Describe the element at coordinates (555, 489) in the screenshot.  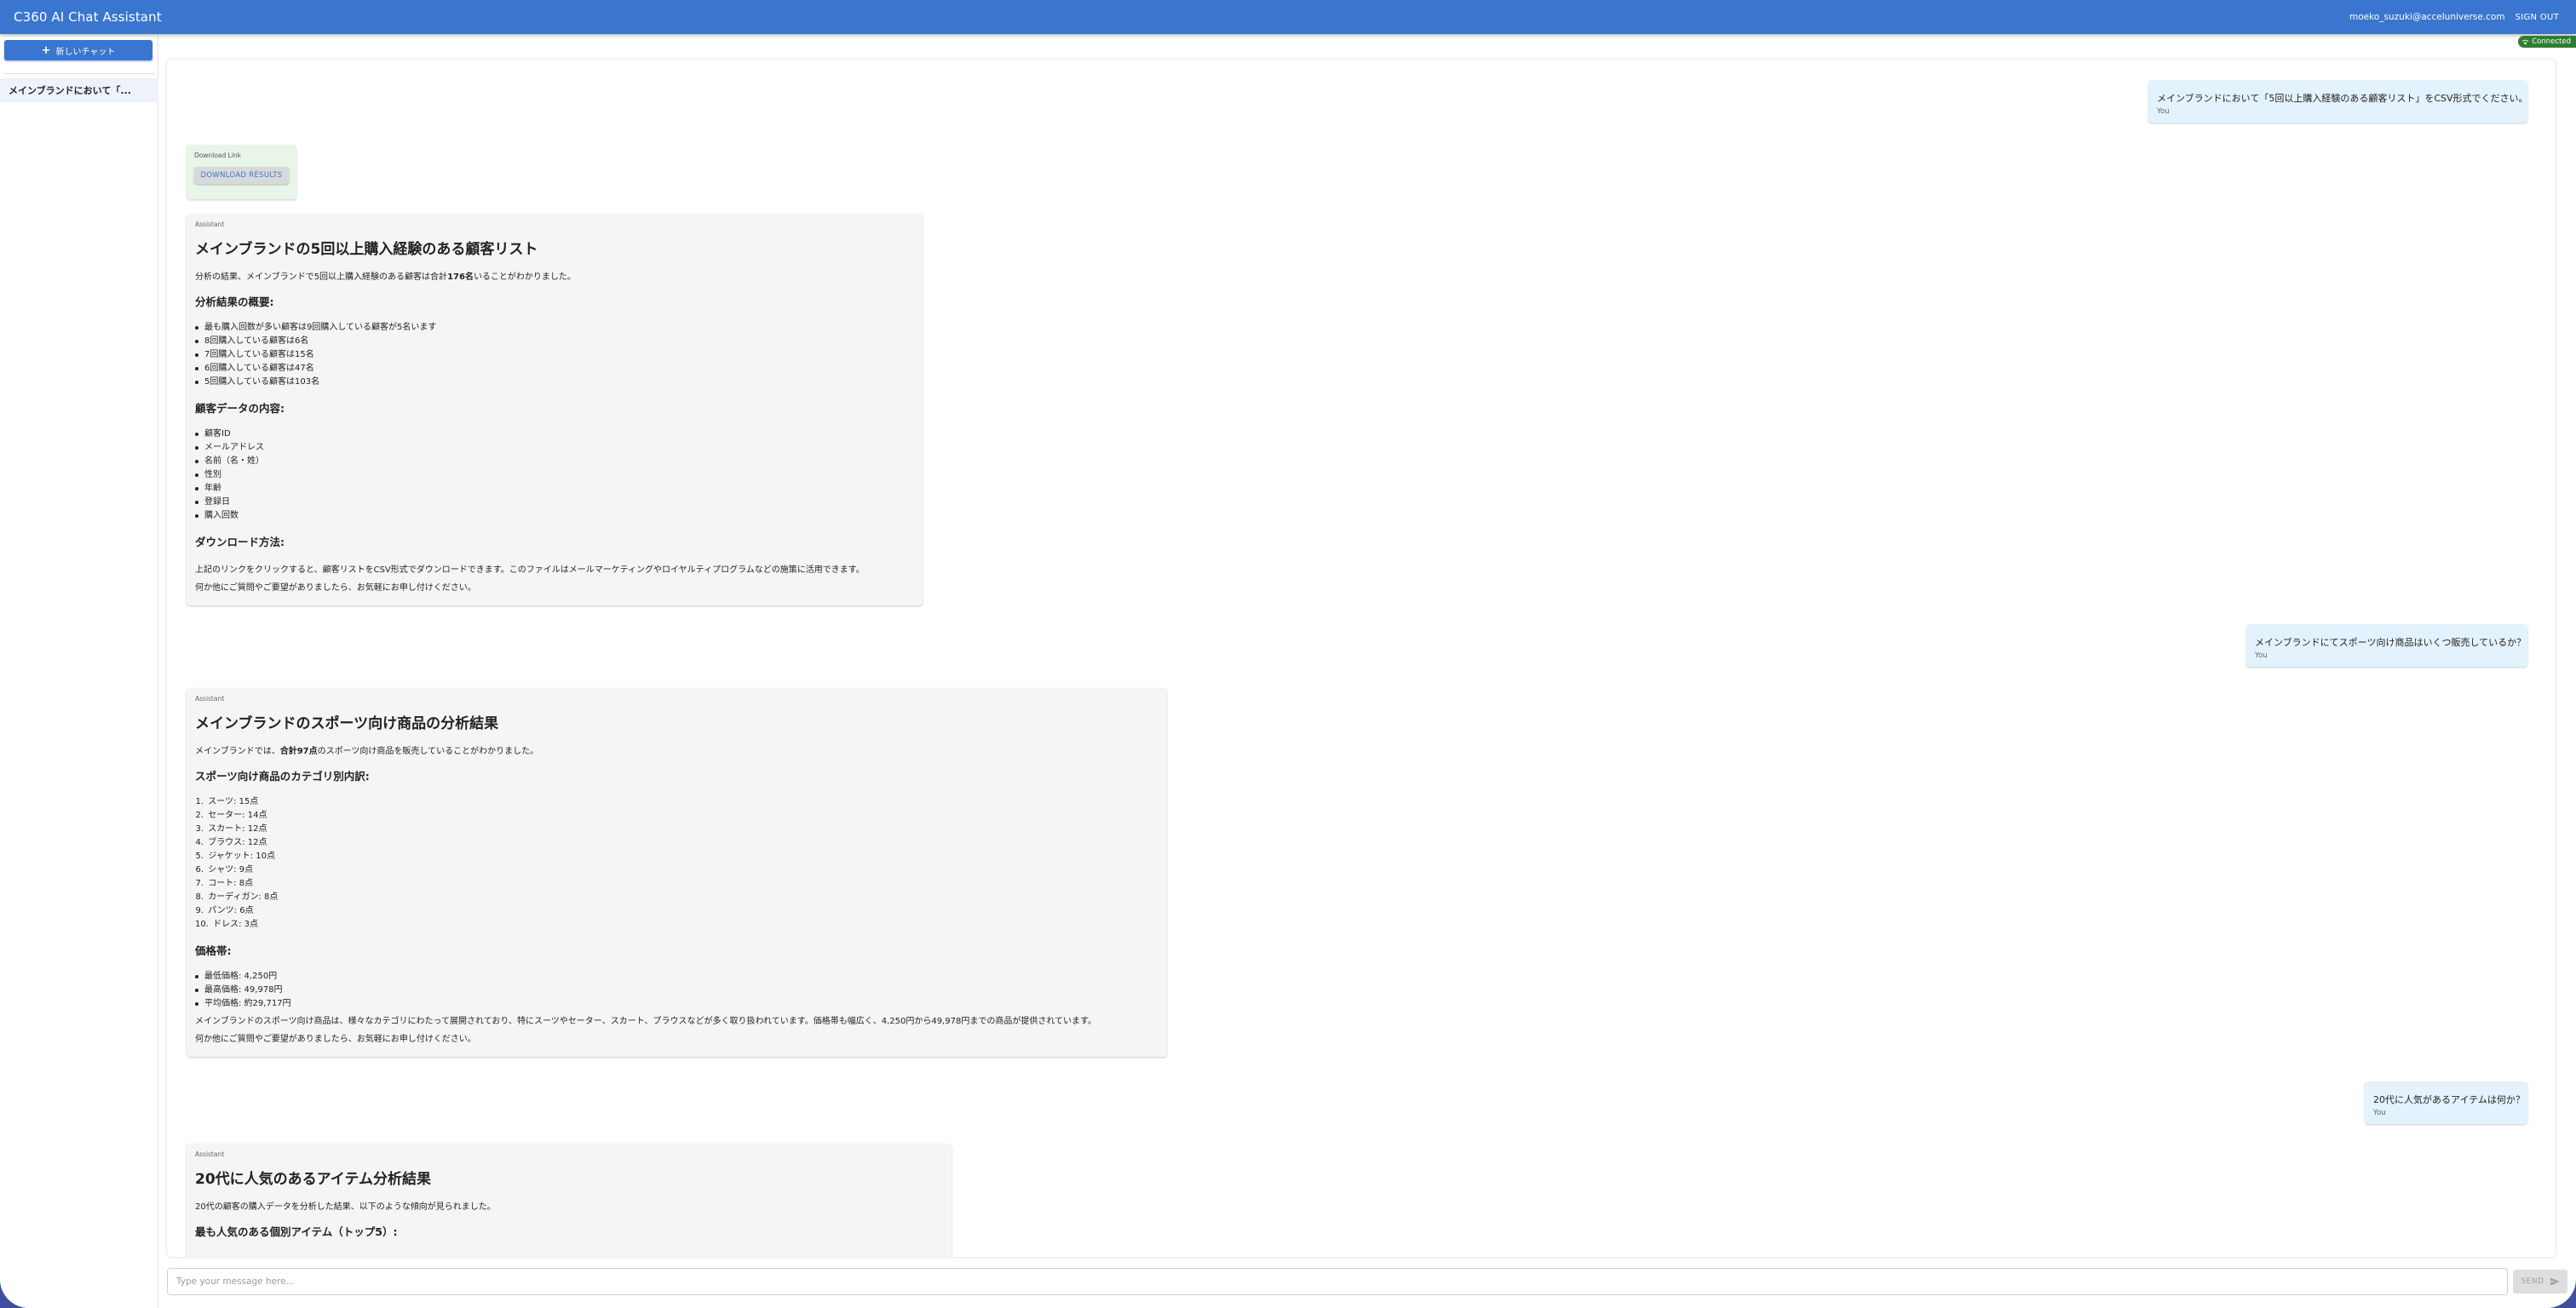
I see `list-item: 年齢` at that location.